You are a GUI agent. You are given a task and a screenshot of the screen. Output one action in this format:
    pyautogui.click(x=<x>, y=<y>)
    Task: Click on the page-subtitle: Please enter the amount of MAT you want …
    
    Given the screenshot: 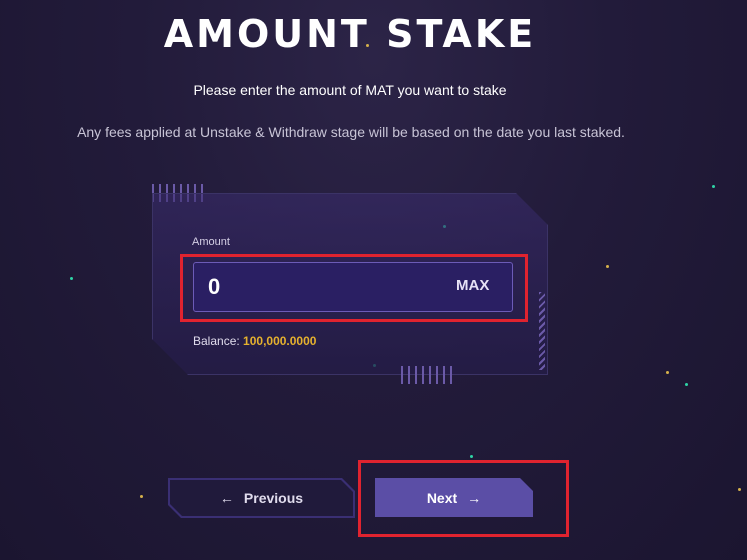 What is the action you would take?
    pyautogui.click(x=350, y=90)
    